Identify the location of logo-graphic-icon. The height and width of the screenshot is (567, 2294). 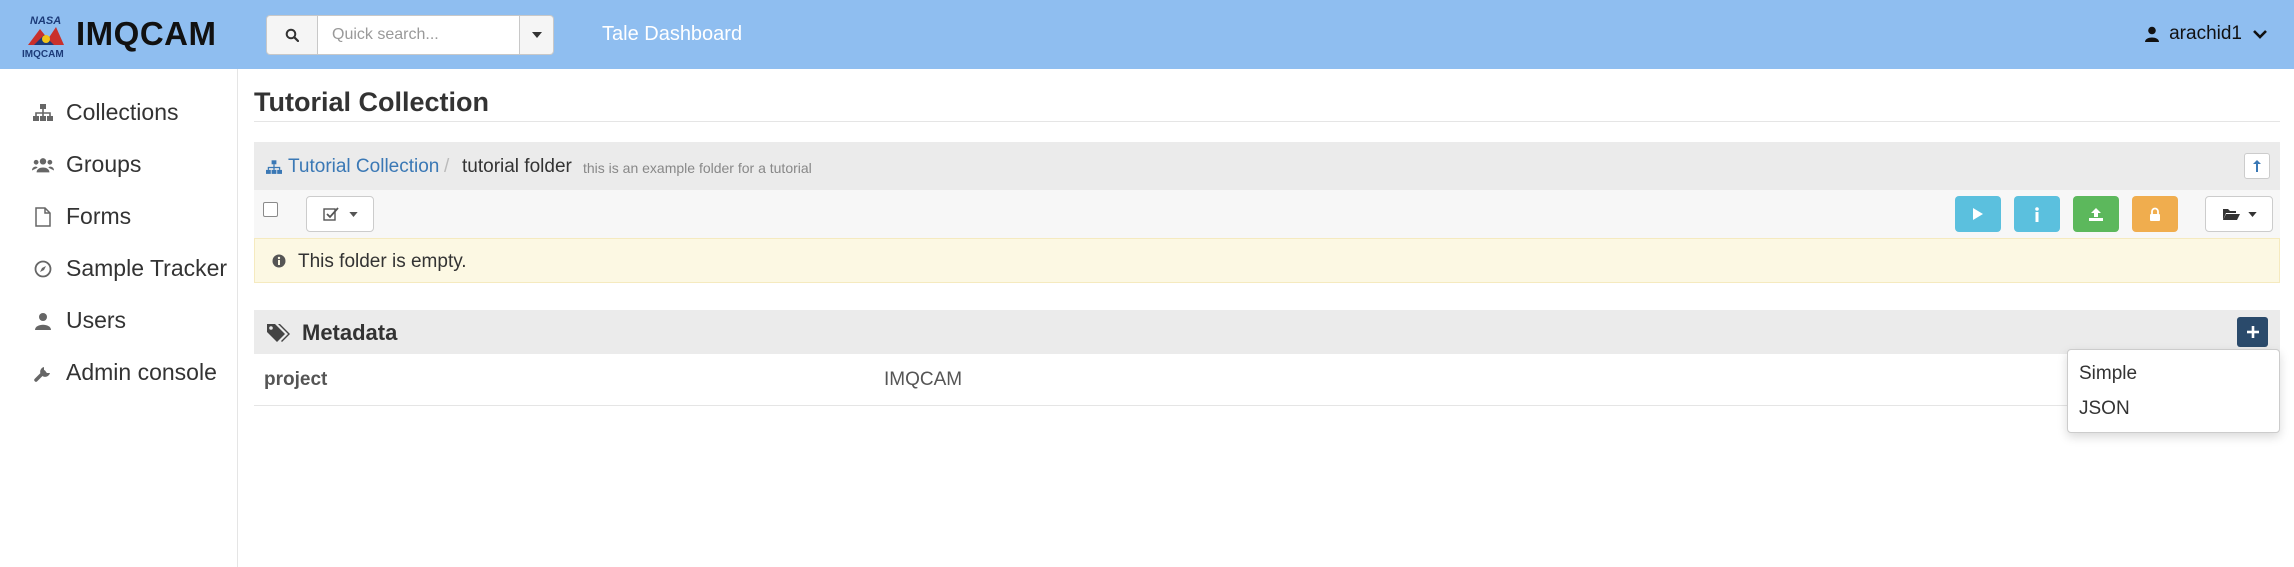
(46, 36).